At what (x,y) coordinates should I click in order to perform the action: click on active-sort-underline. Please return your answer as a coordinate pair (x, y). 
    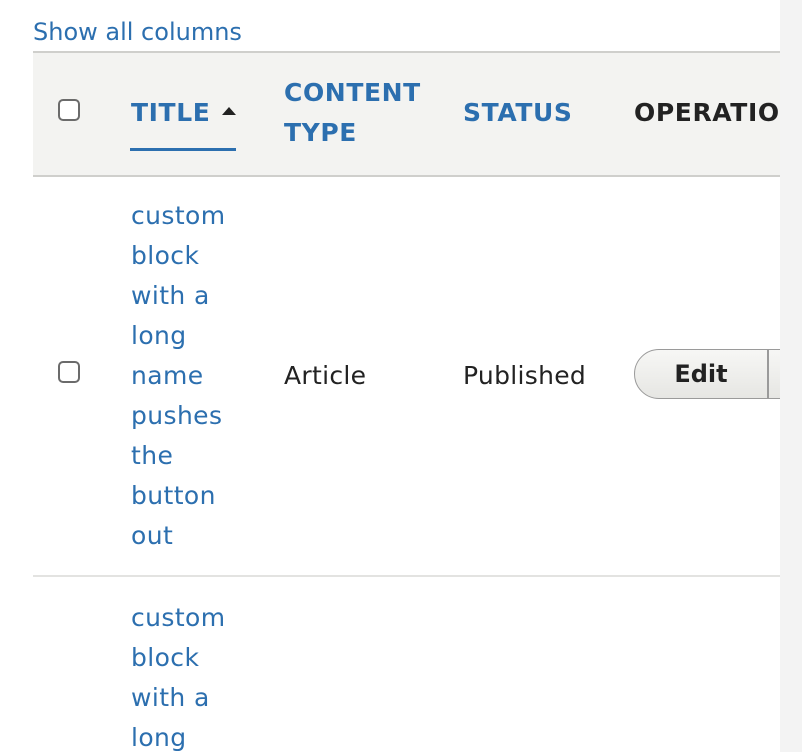
    Looking at the image, I should click on (183, 149).